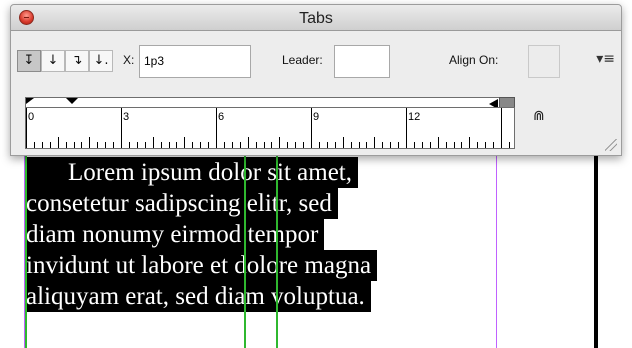  I want to click on panel-menu-icon: ▾≡, so click(605, 59).